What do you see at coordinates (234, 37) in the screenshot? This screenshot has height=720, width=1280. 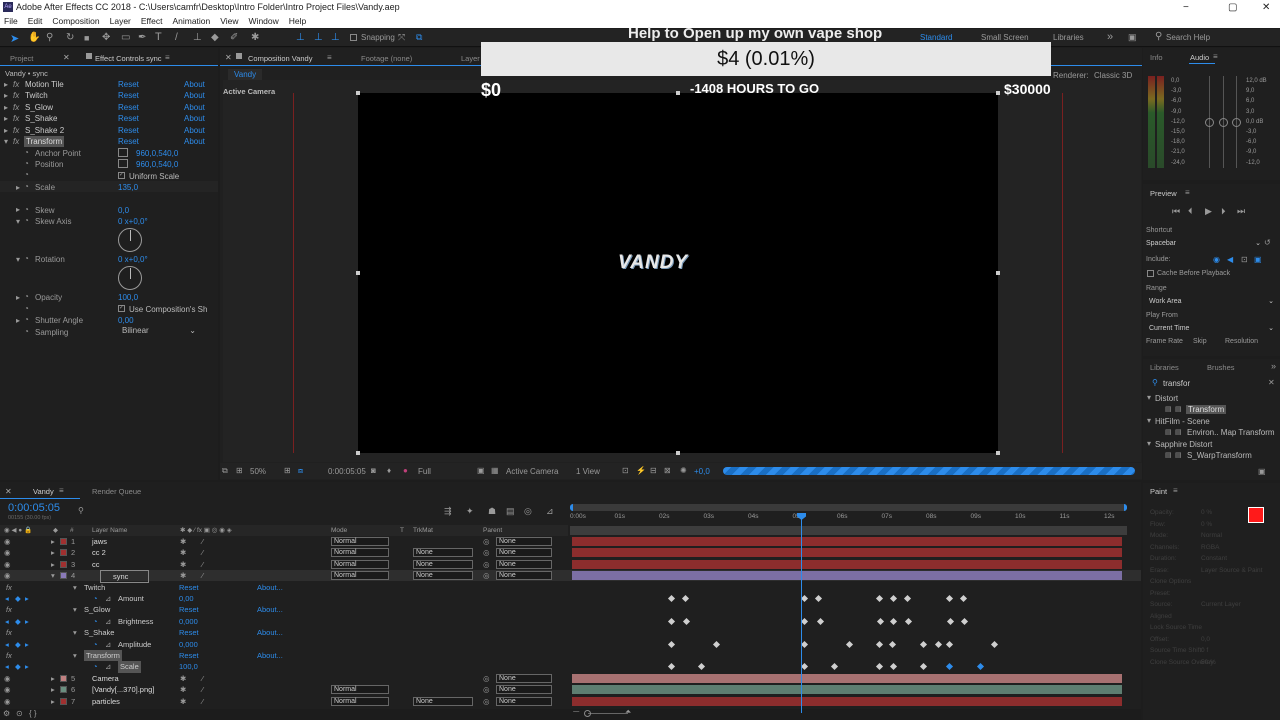 I see `roto-brush-tool-icon: ✐` at bounding box center [234, 37].